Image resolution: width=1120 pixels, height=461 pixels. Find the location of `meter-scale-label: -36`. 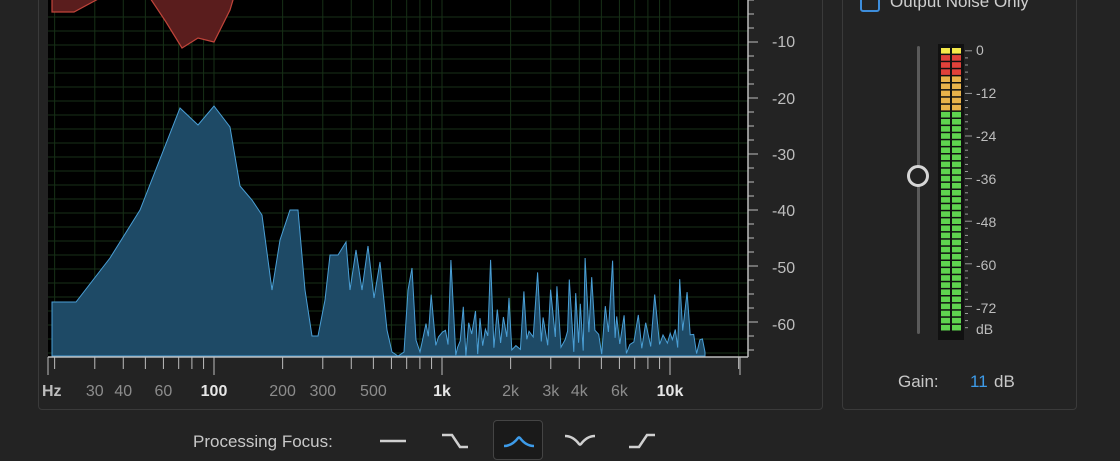

meter-scale-label: -36 is located at coordinates (986, 179).